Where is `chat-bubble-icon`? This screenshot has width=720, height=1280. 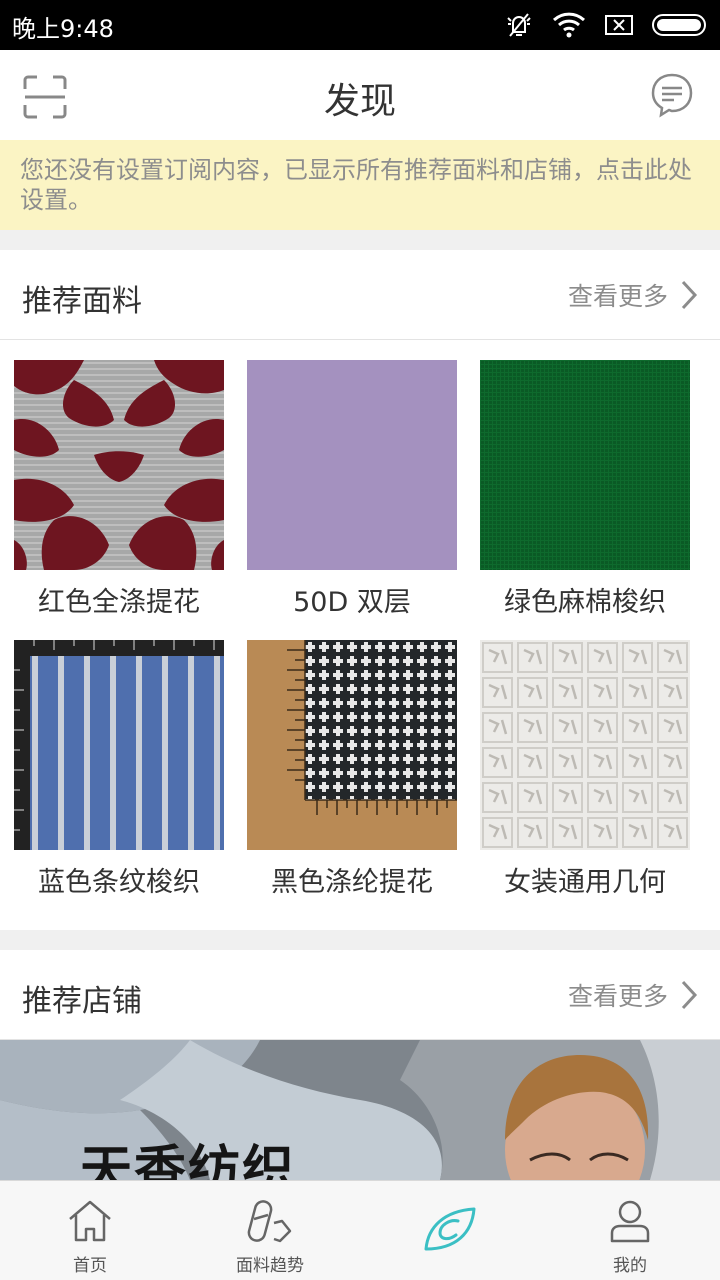 chat-bubble-icon is located at coordinates (672, 95).